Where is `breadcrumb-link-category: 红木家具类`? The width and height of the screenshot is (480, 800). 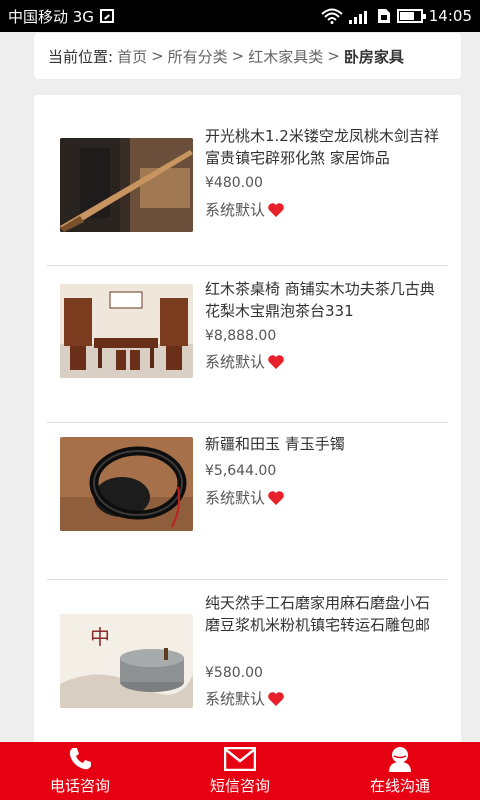
breadcrumb-link-category: 红木家具类 is located at coordinates (285, 56).